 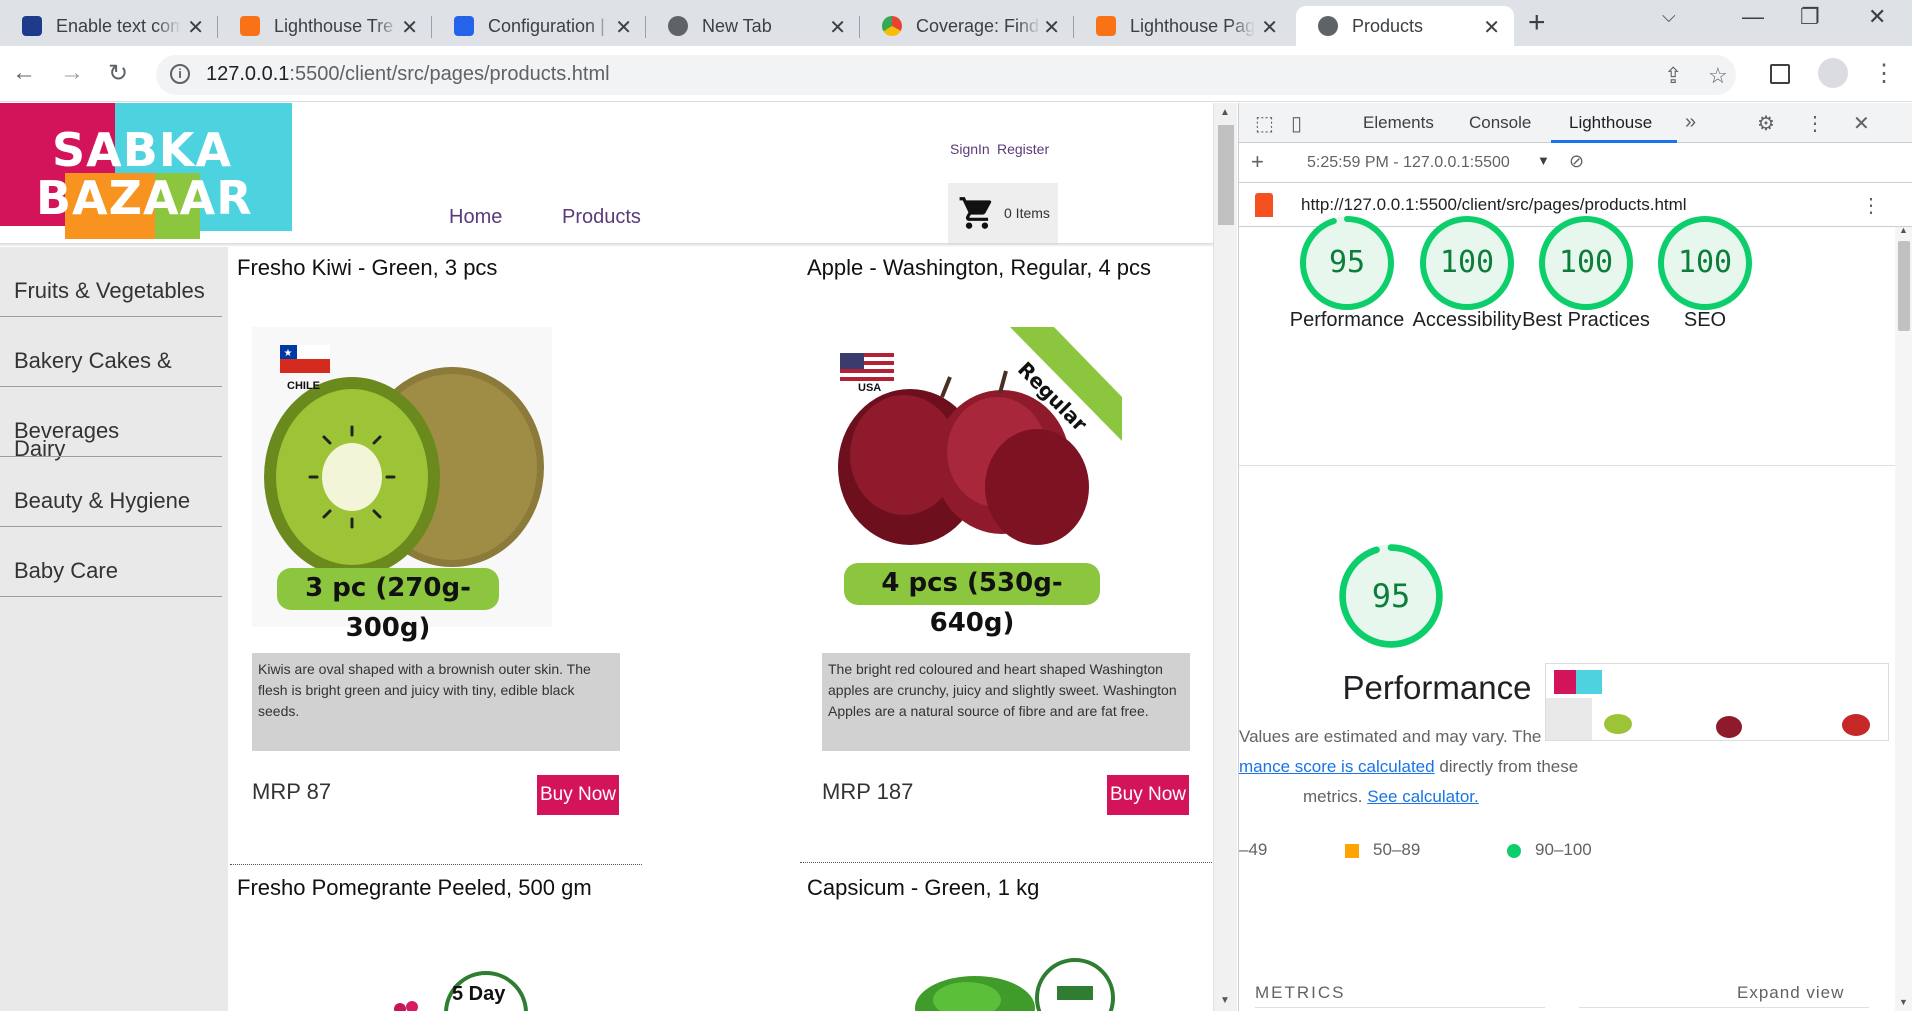 What do you see at coordinates (975, 213) in the screenshot?
I see `cart-icon` at bounding box center [975, 213].